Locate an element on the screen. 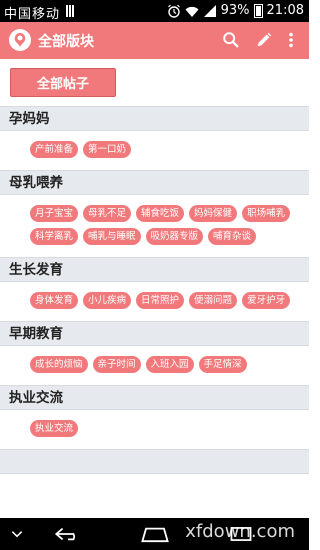  tag-list: 执业交流 is located at coordinates (154, 429).